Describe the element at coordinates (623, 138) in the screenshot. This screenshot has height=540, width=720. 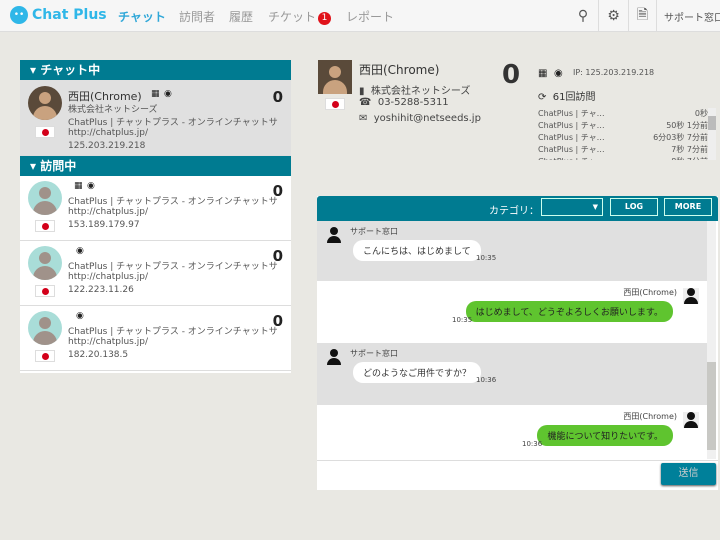
I see `history-item: ChatPlus | チャ… 6分03秒 7分前` at that location.